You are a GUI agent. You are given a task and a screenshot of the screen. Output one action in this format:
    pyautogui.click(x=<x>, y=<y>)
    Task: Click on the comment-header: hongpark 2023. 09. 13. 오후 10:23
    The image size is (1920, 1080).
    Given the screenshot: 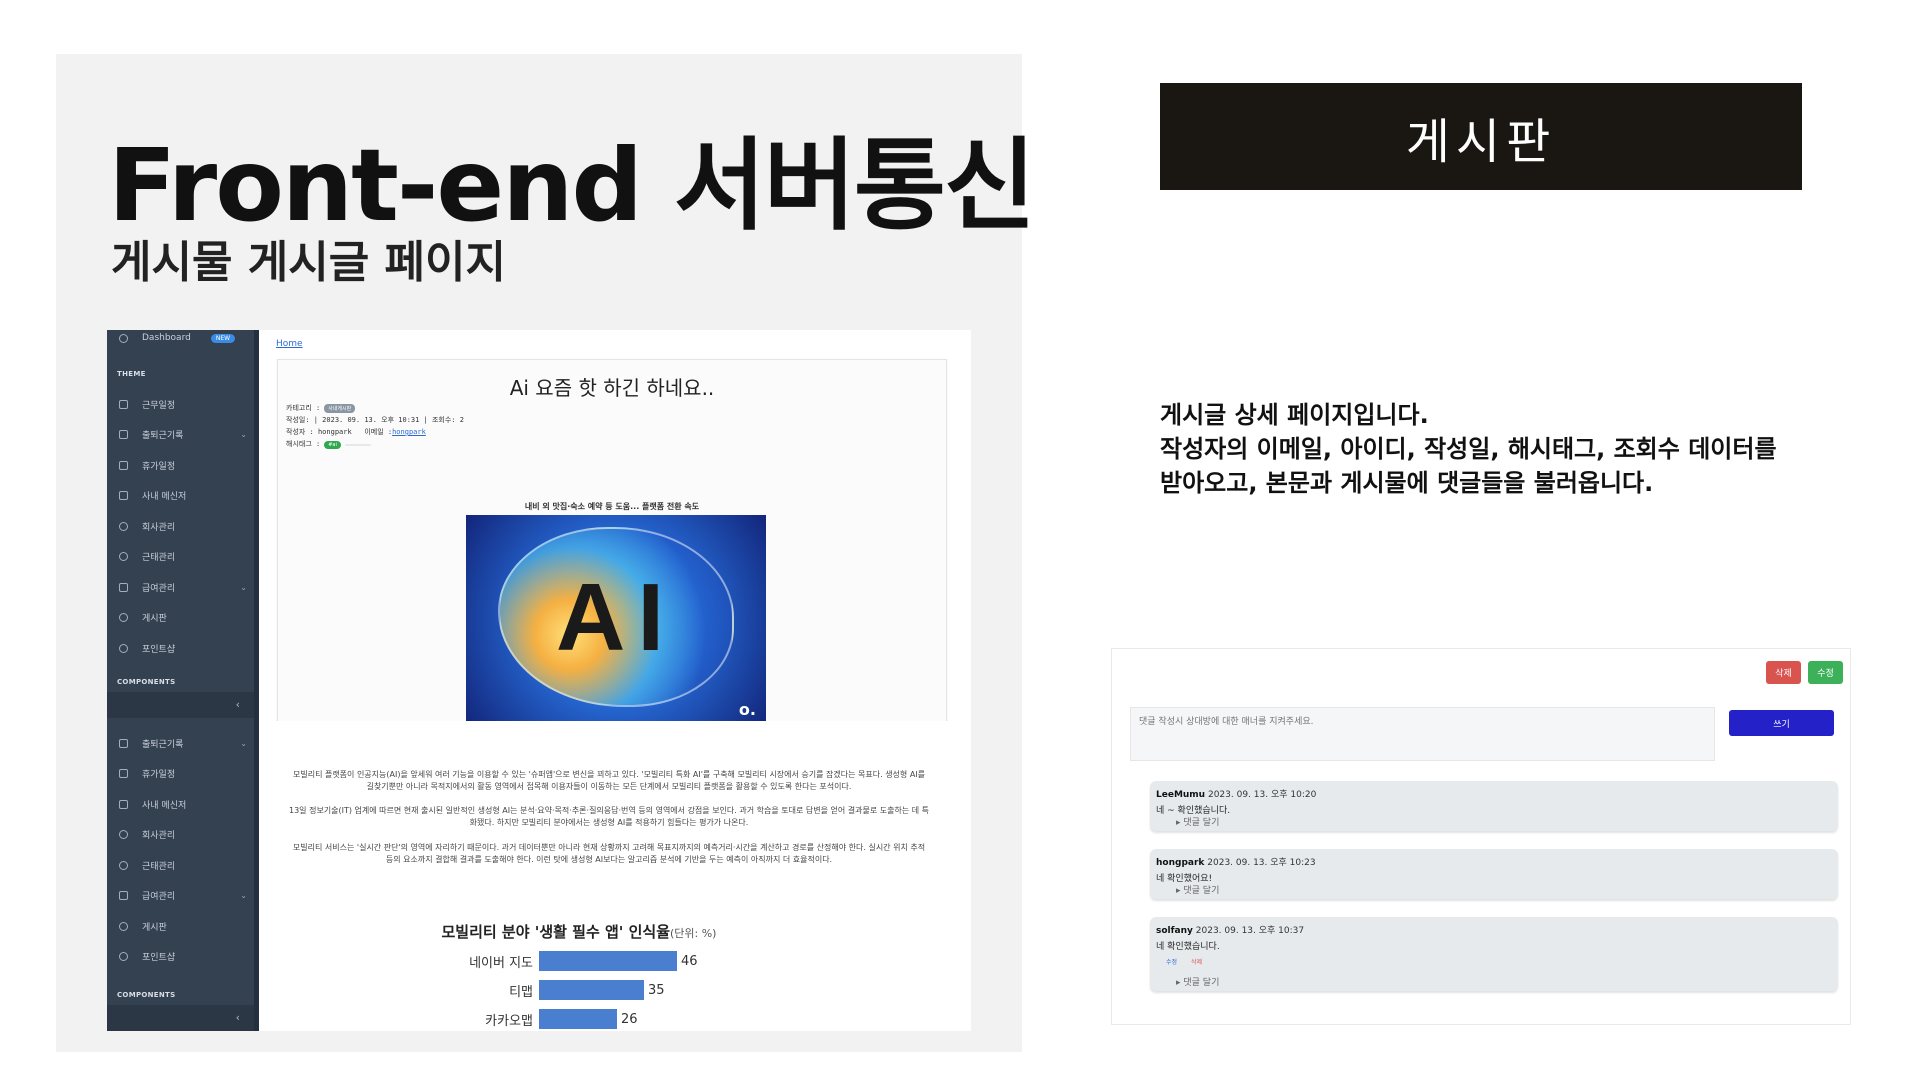 What is the action you would take?
    pyautogui.click(x=1236, y=861)
    